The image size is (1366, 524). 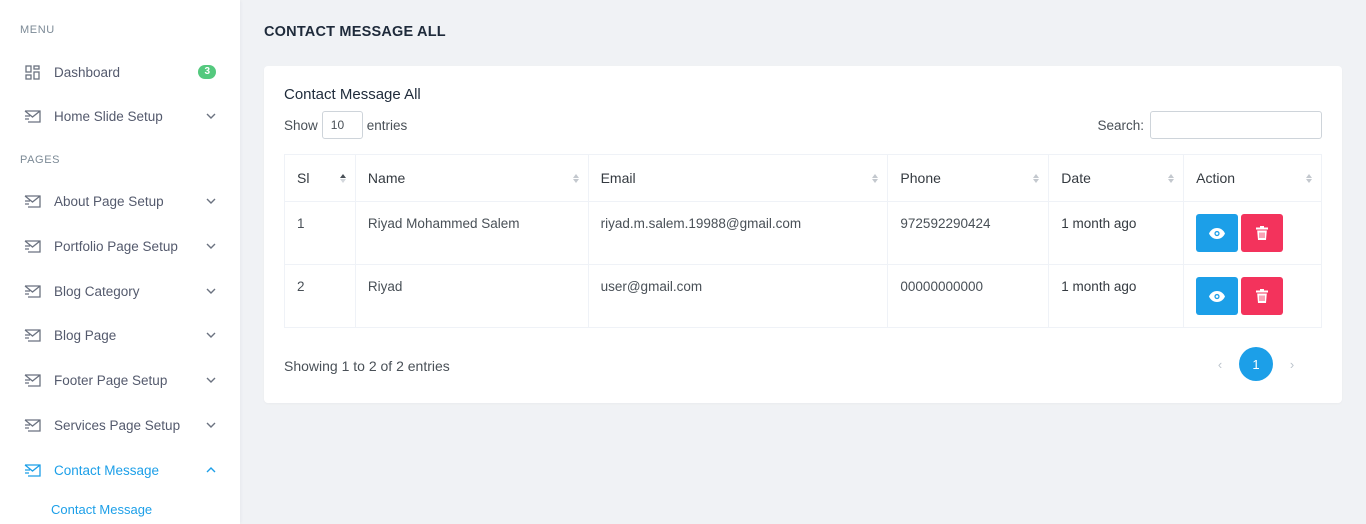 I want to click on table-search: Search:, so click(x=1209, y=125).